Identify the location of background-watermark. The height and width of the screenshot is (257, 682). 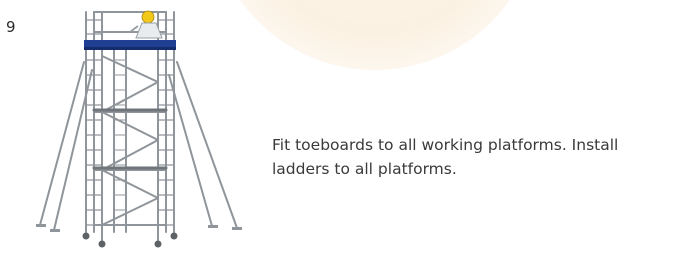
(375, 35).